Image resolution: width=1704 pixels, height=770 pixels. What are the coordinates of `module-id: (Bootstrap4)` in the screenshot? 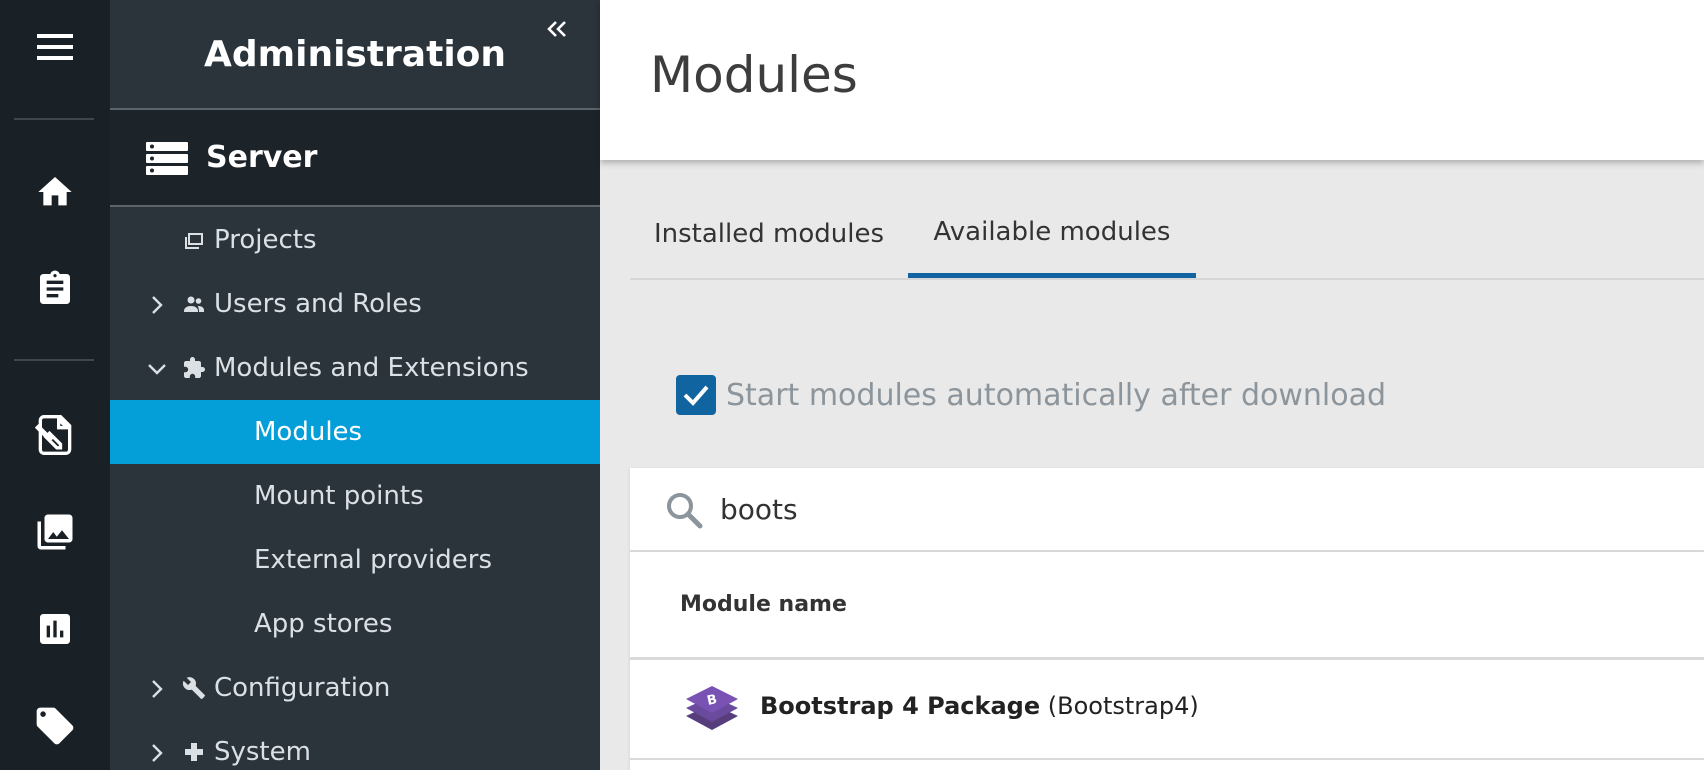 It's located at (1123, 706).